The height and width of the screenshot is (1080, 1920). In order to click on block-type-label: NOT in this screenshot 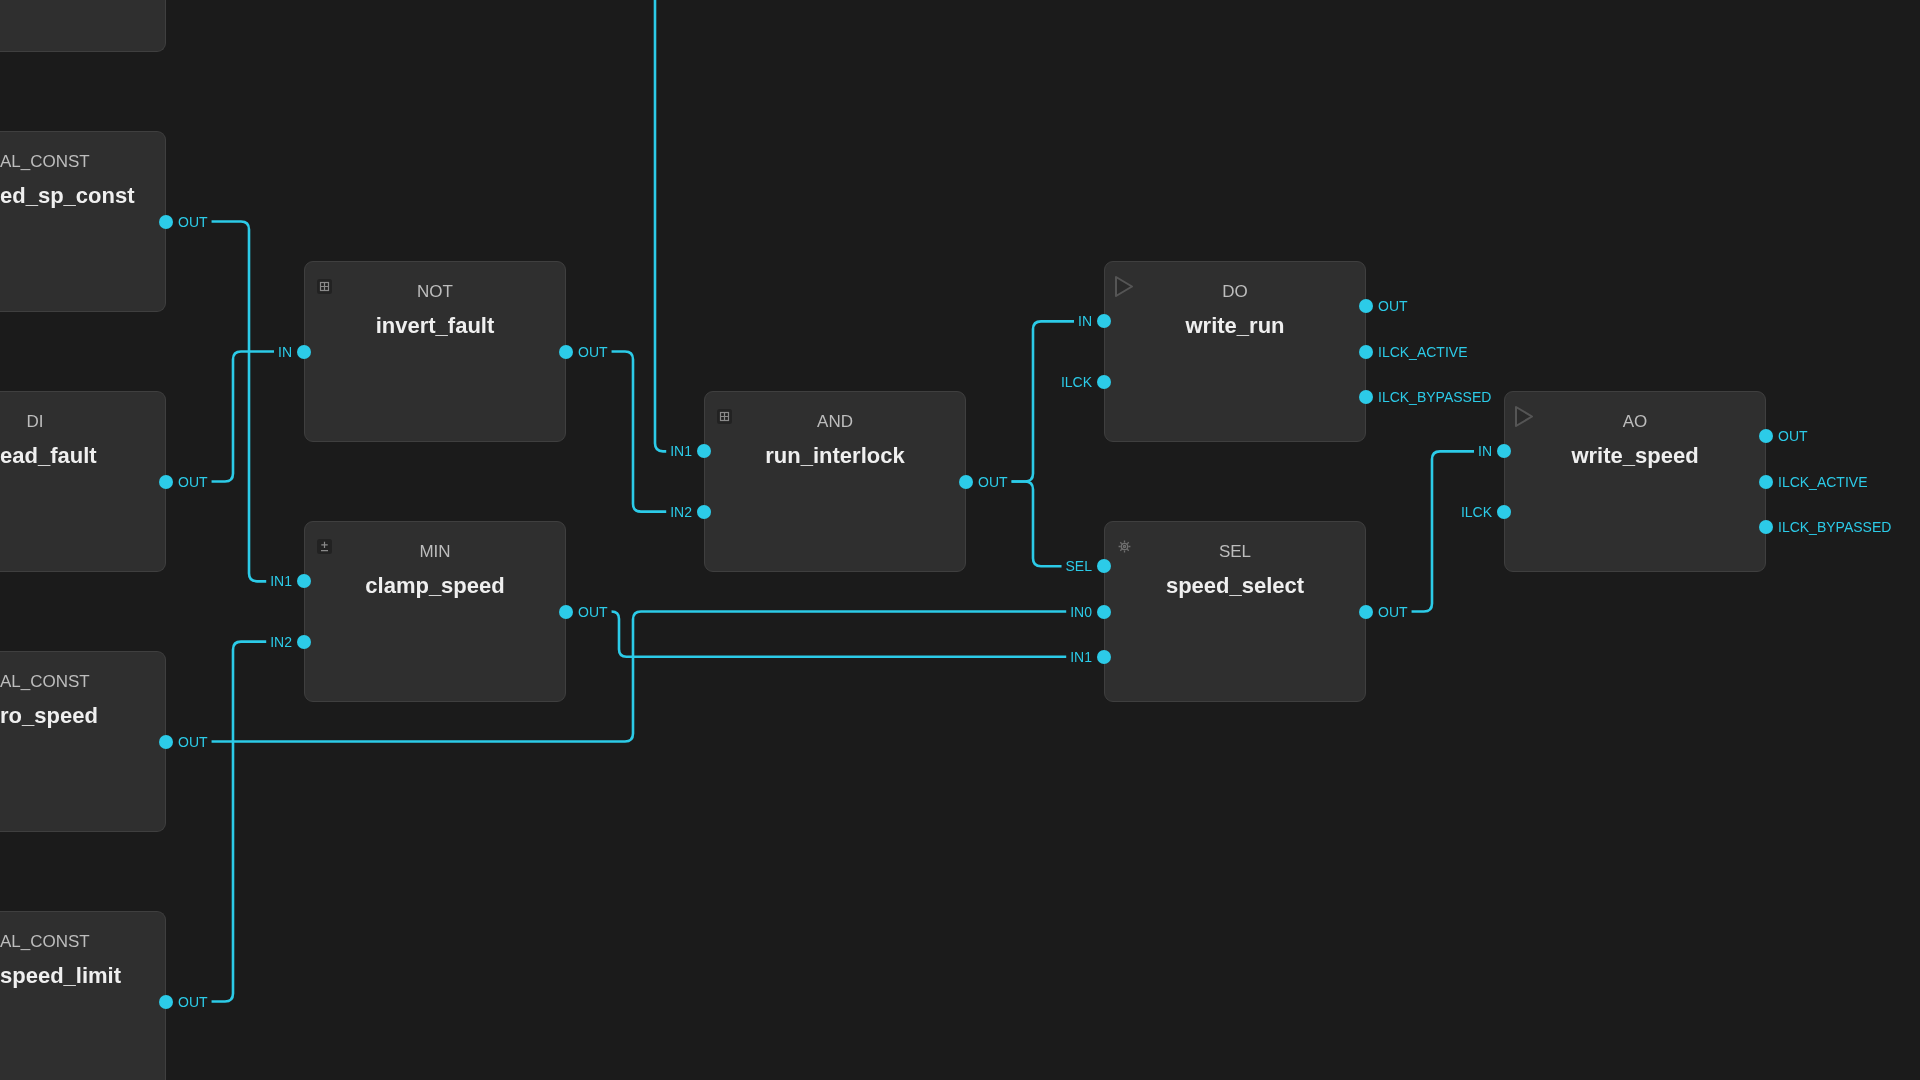, I will do `click(435, 292)`.